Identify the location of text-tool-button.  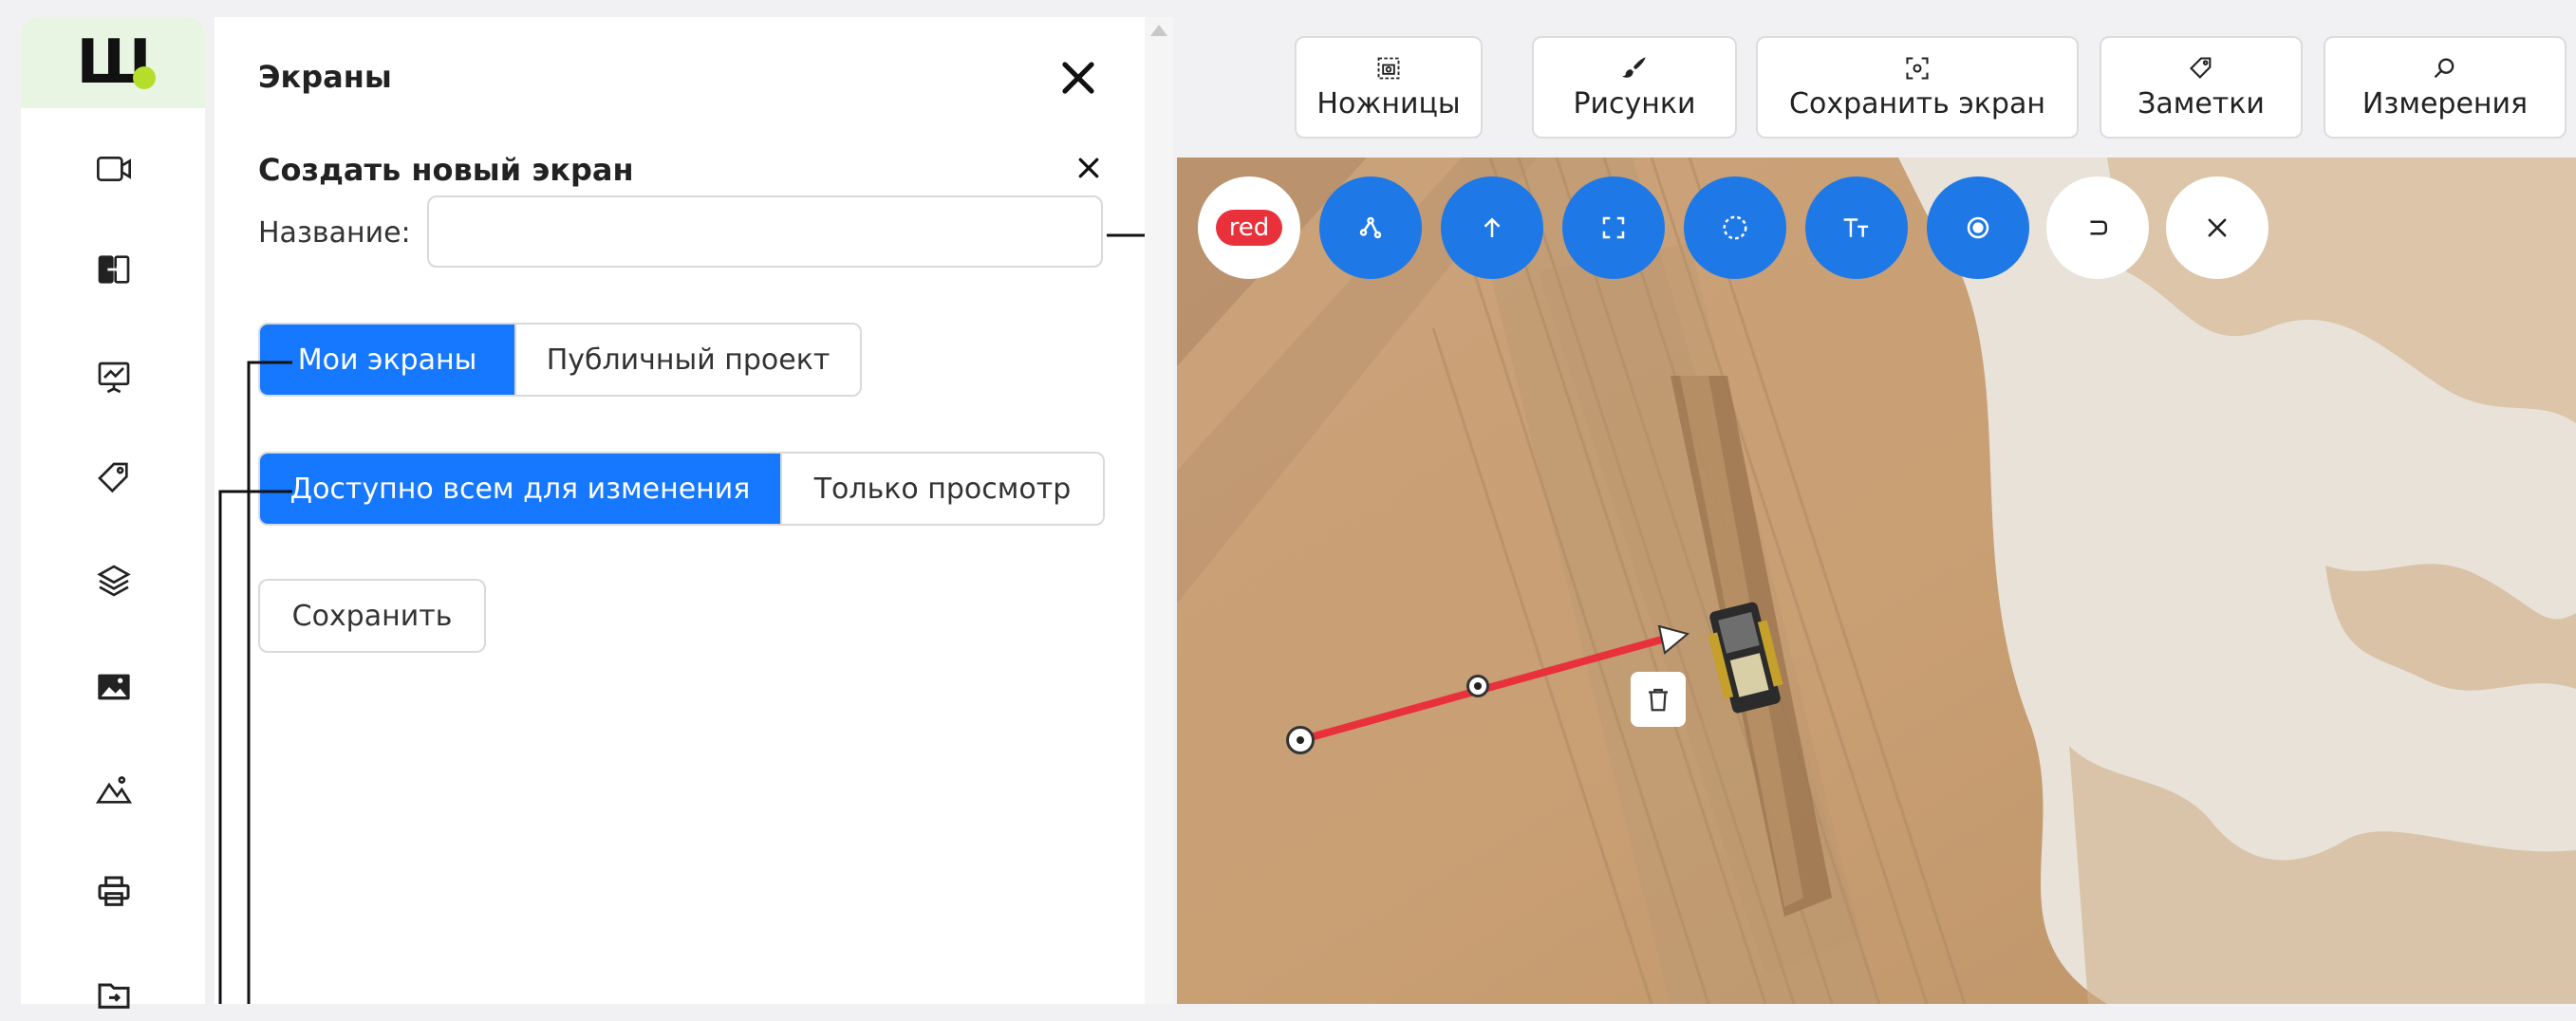
(1856, 227).